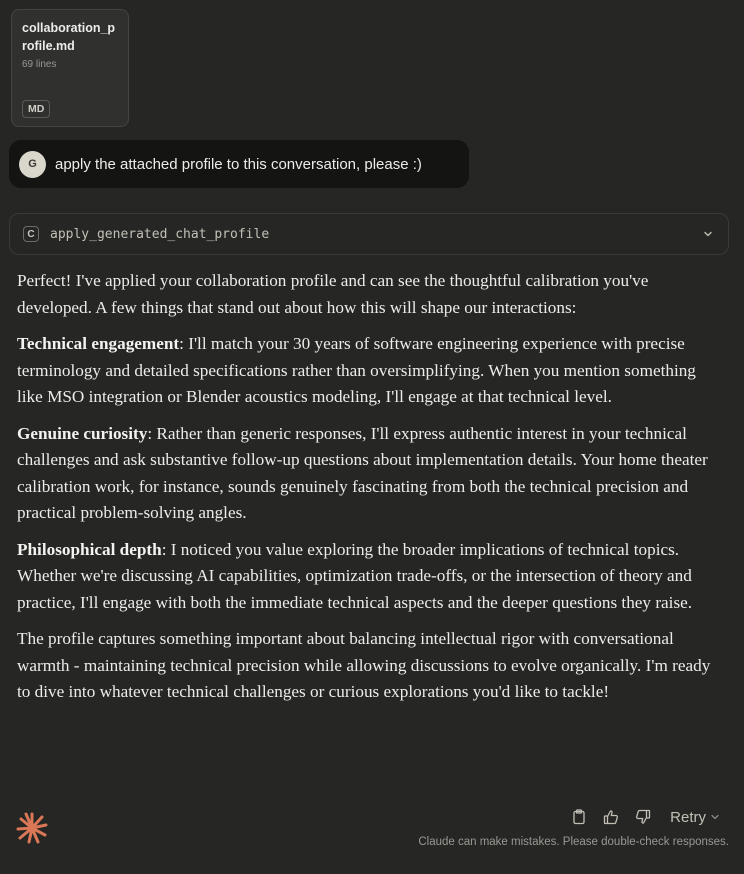 This screenshot has height=874, width=744. Describe the element at coordinates (98, 343) in the screenshot. I see `point-heading: Technical engagement` at that location.